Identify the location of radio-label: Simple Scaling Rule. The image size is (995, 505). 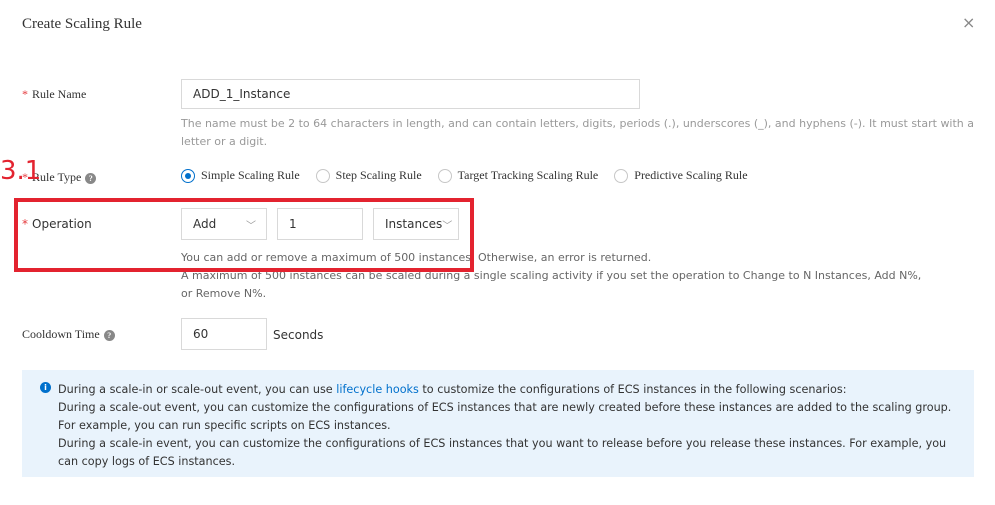
(250, 175).